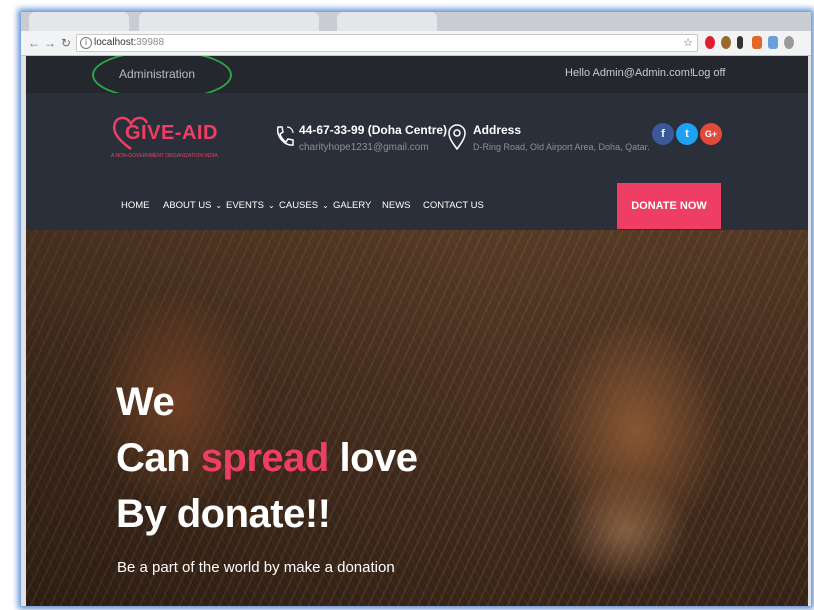 The width and height of the screenshot is (814, 610). What do you see at coordinates (364, 147) in the screenshot?
I see `email-text: charityhope1231@gmail.com` at bounding box center [364, 147].